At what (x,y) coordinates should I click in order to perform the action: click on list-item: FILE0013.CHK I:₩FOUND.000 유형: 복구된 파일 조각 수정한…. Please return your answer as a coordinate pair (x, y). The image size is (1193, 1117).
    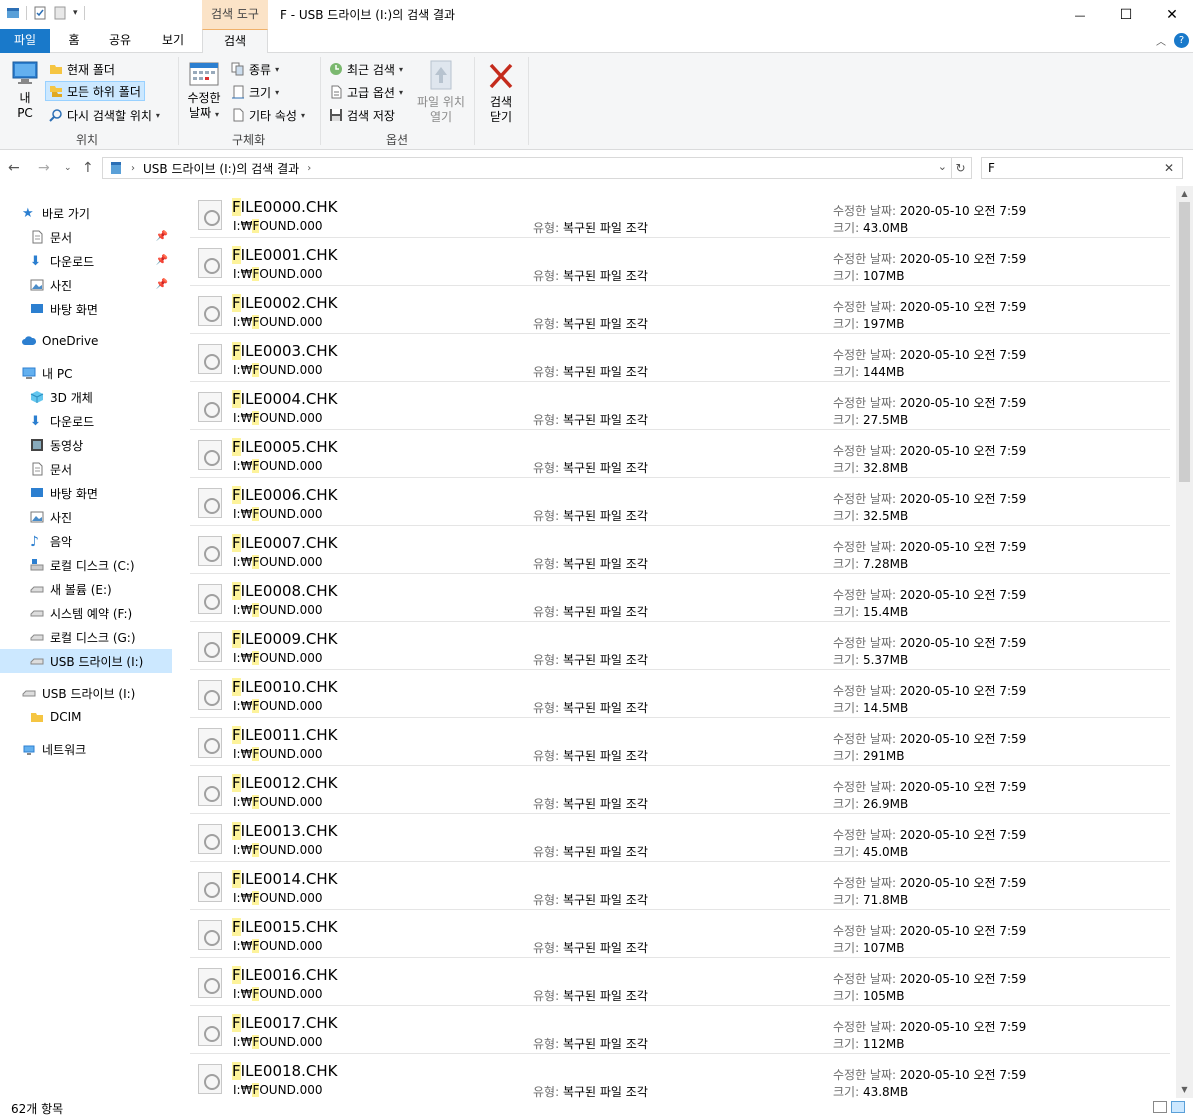
    Looking at the image, I should click on (680, 838).